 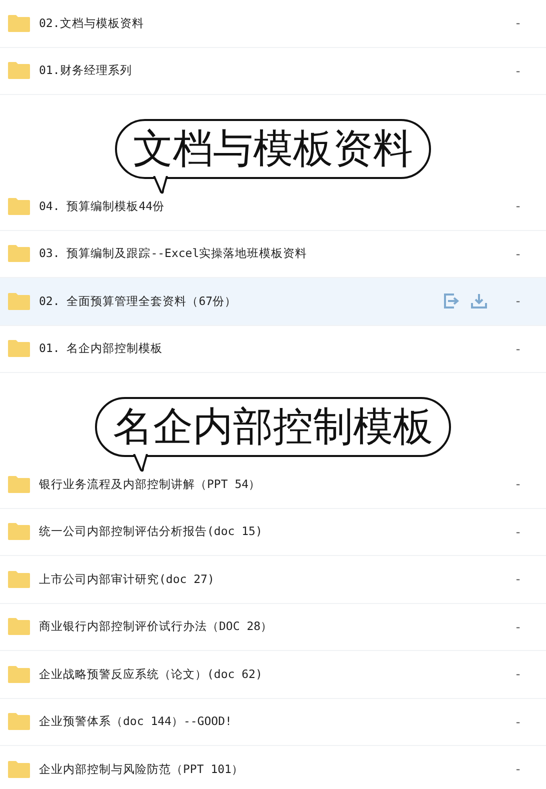 What do you see at coordinates (273, 24) in the screenshot?
I see `file-row: 02.文档与模板资料 -` at bounding box center [273, 24].